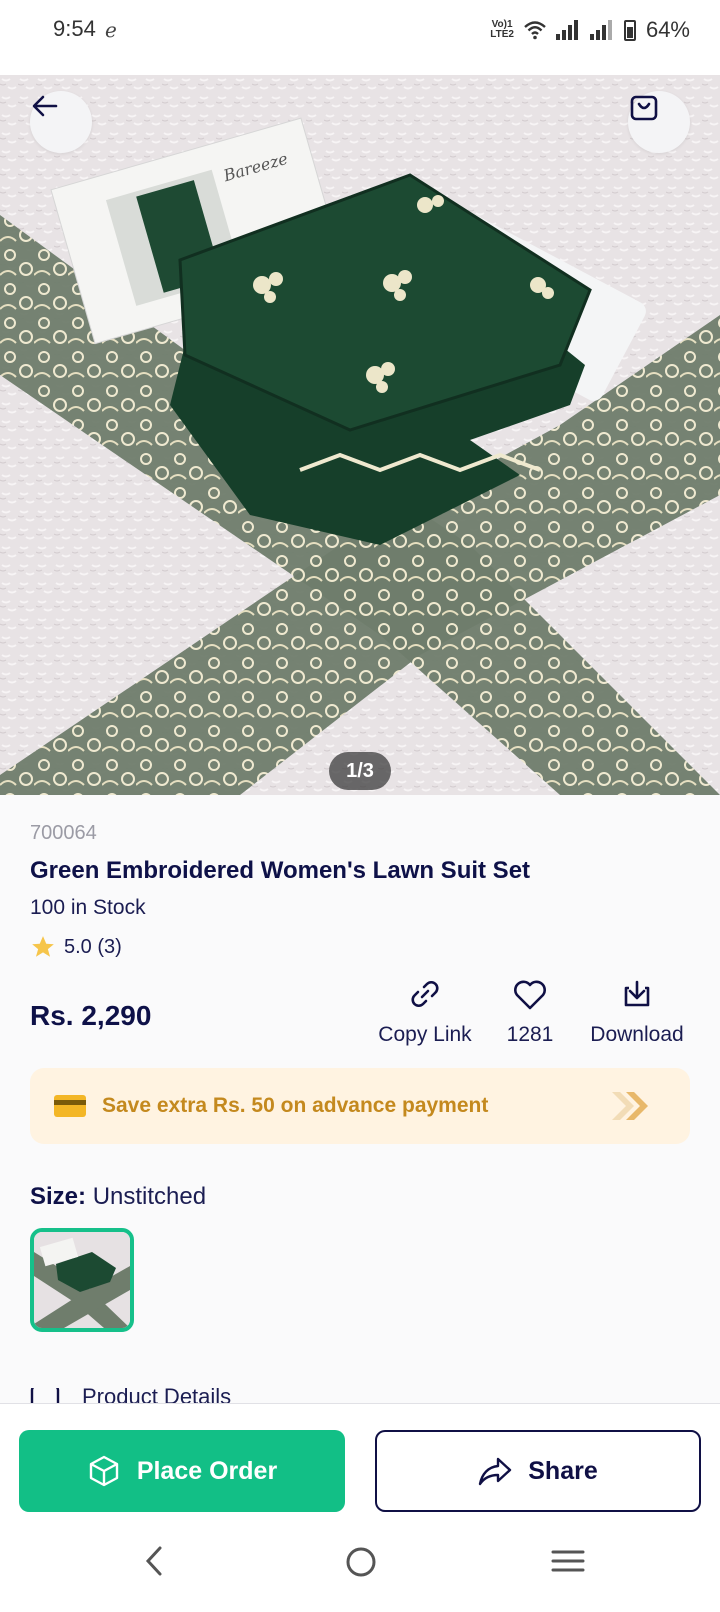 The height and width of the screenshot is (1612, 720). Describe the element at coordinates (644, 108) in the screenshot. I see `shopping-bag-icon` at that location.